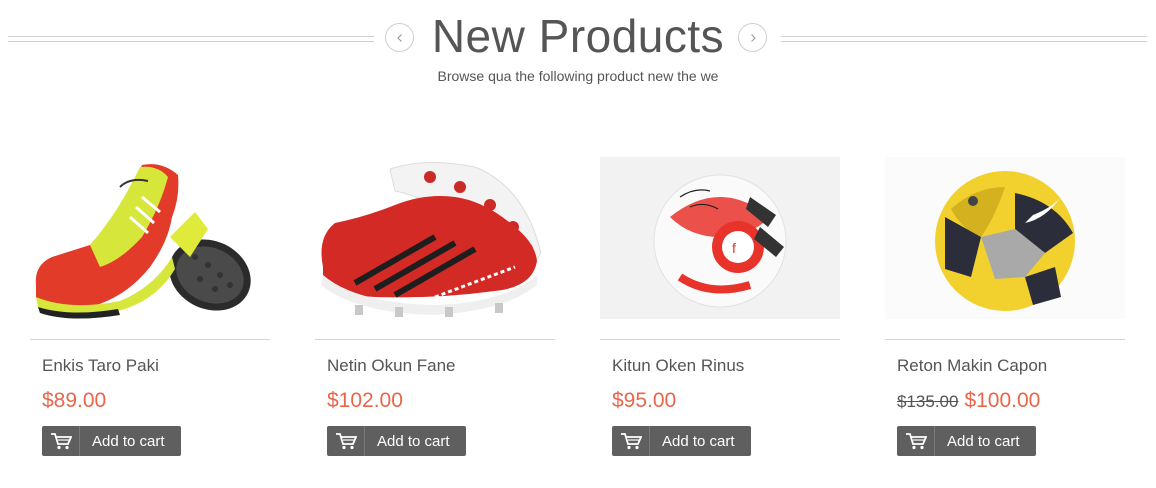  I want to click on product-card: Netin Okun Fane $102.00 Add to cart, so click(435, 306).